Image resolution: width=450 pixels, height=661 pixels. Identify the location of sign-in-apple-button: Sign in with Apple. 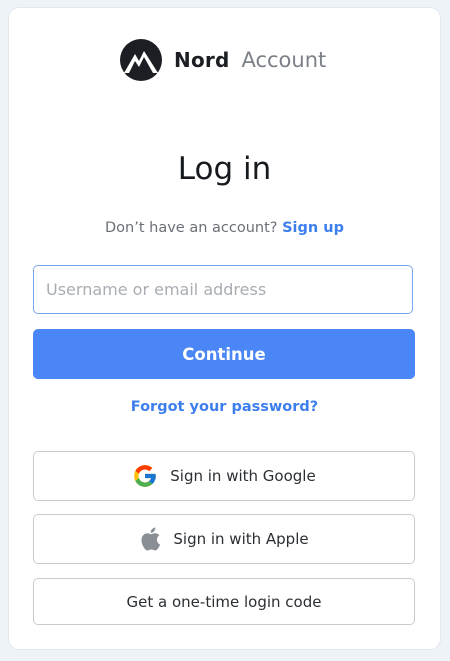
(224, 539).